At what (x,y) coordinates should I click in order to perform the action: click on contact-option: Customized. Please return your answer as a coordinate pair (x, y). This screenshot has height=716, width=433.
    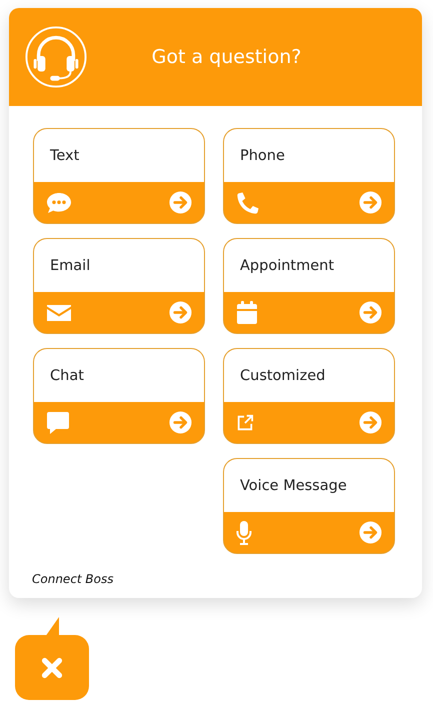
    Looking at the image, I should click on (309, 396).